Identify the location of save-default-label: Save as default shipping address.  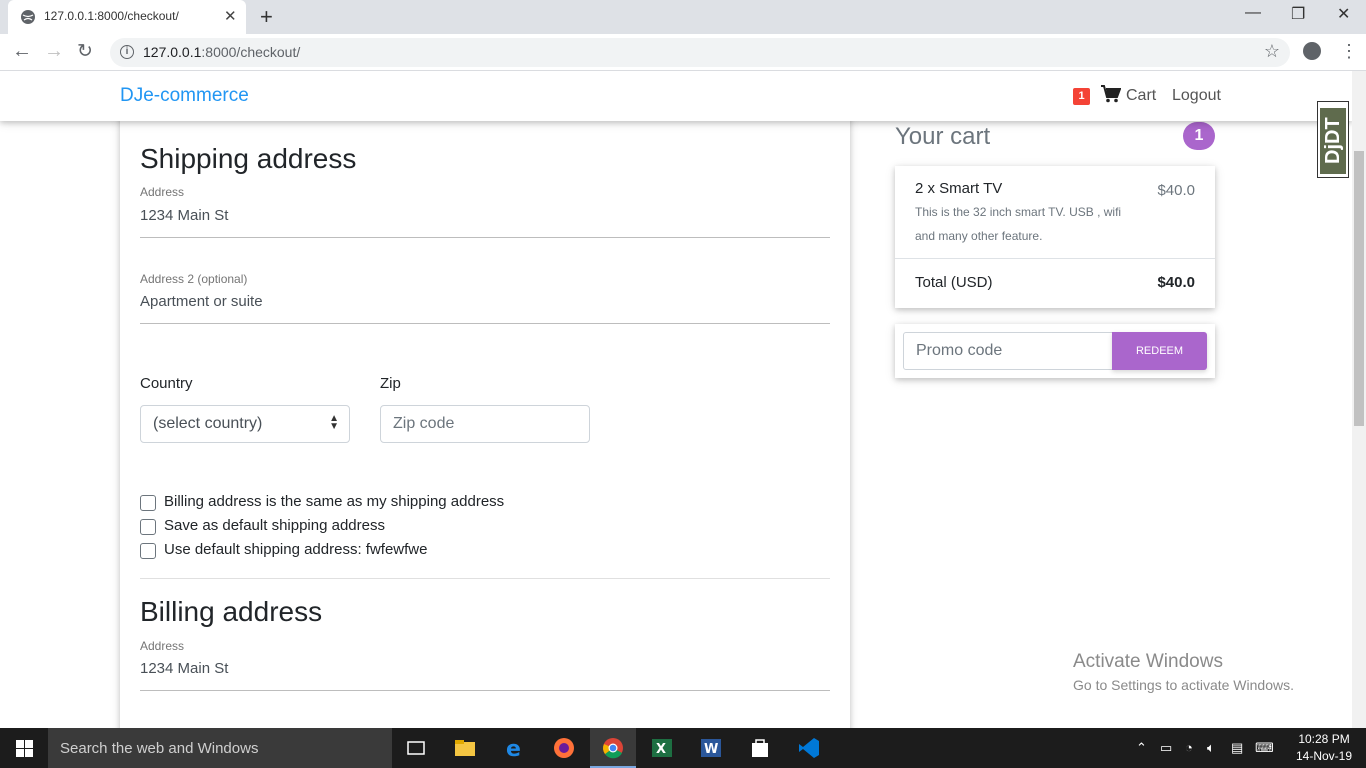
(274, 525).